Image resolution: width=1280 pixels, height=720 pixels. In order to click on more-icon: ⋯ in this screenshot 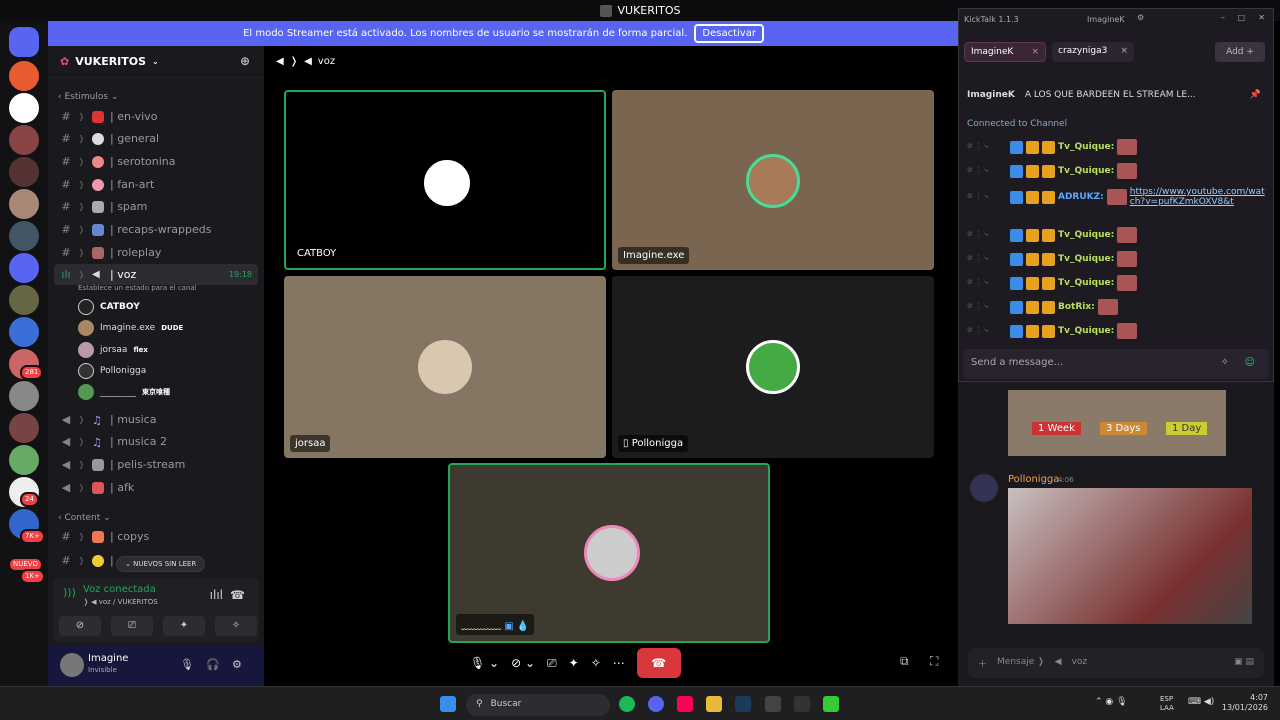, I will do `click(619, 663)`.